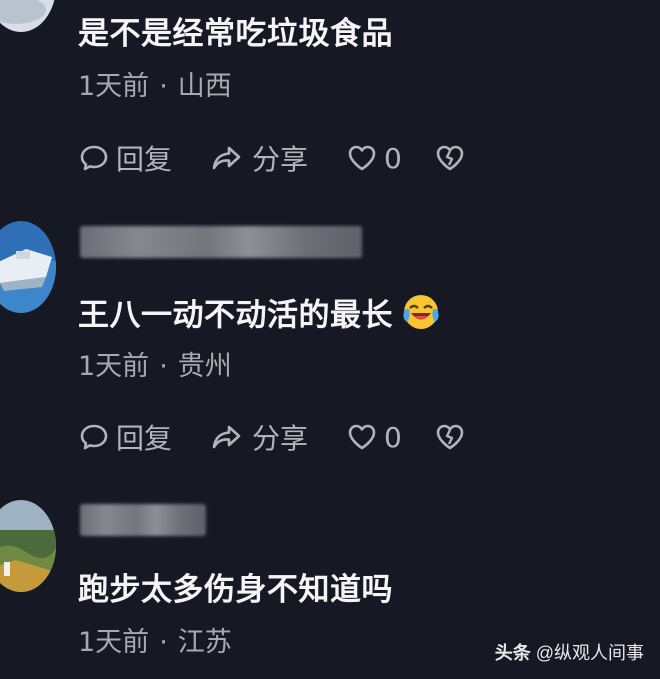 The width and height of the screenshot is (660, 679). What do you see at coordinates (204, 642) in the screenshot?
I see `comment-location: 江苏` at bounding box center [204, 642].